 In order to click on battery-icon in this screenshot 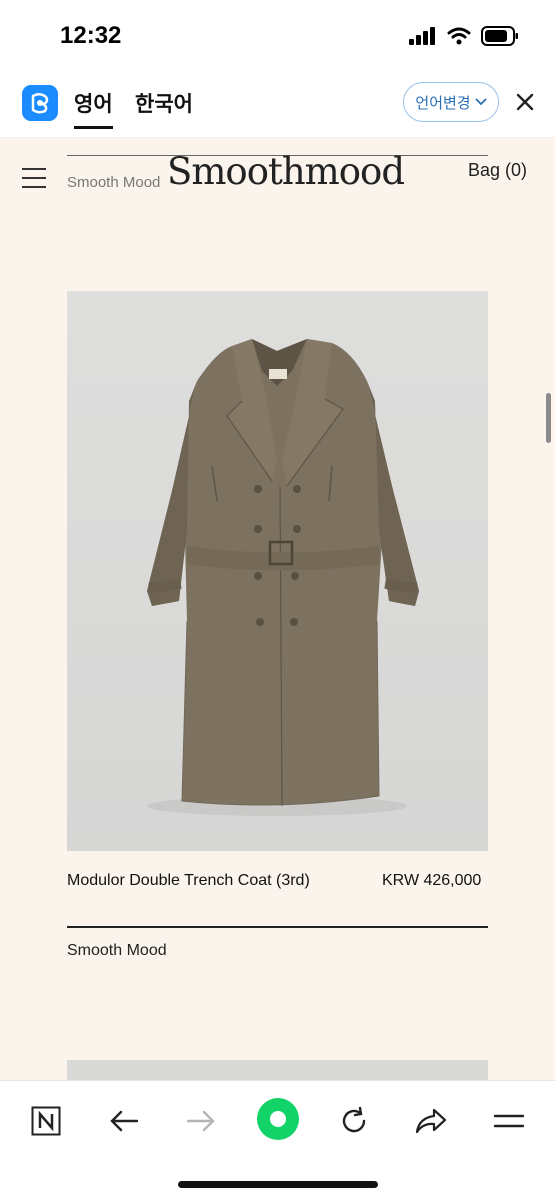, I will do `click(499, 36)`.